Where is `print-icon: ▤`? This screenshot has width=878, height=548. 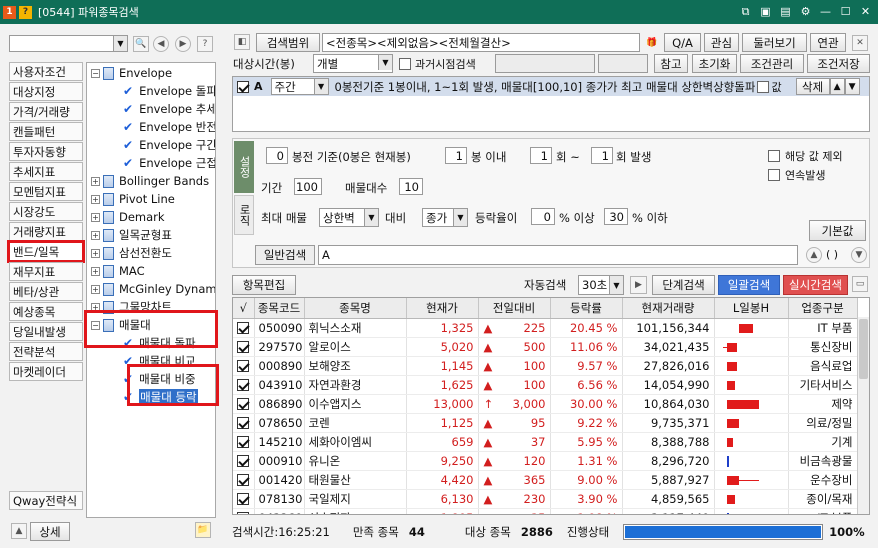
print-icon: ▤ is located at coordinates (785, 11).